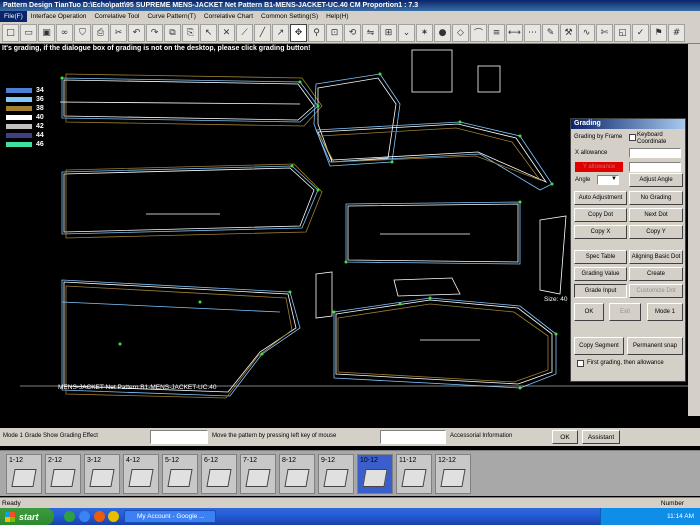 Image resolution: width=700 pixels, height=525 pixels. What do you see at coordinates (298, 32) in the screenshot?
I see `move-icon: ✥` at bounding box center [298, 32].